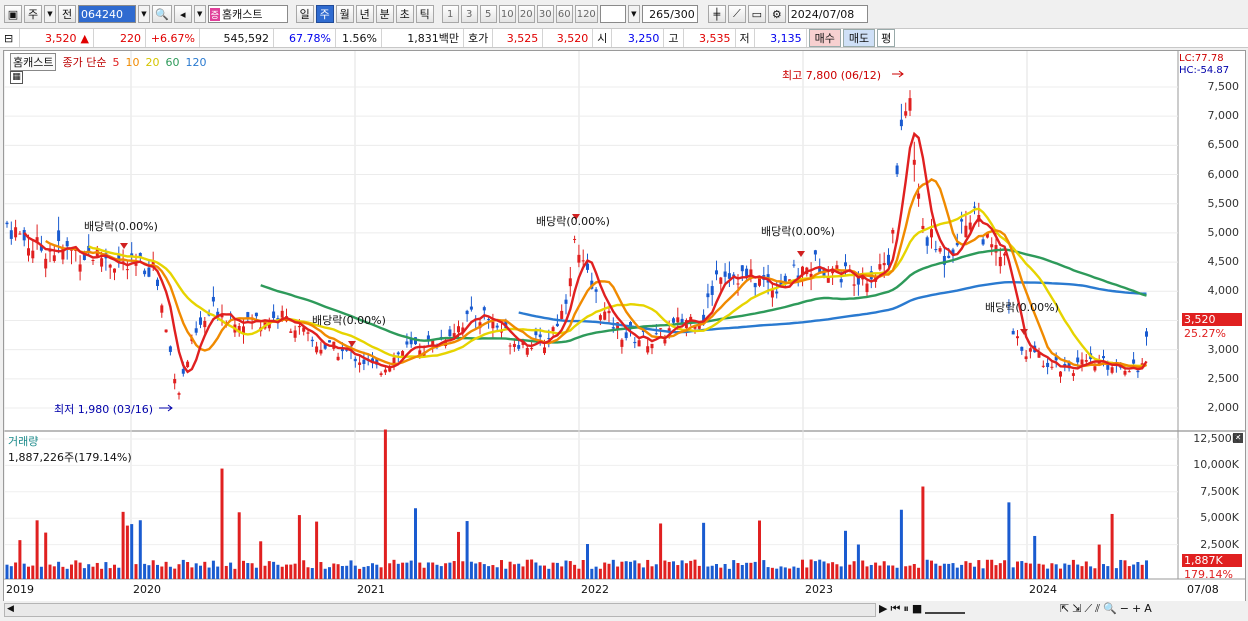 This screenshot has height=621, width=1248. Describe the element at coordinates (586, 14) in the screenshot. I see `interval-120: 120` at that location.